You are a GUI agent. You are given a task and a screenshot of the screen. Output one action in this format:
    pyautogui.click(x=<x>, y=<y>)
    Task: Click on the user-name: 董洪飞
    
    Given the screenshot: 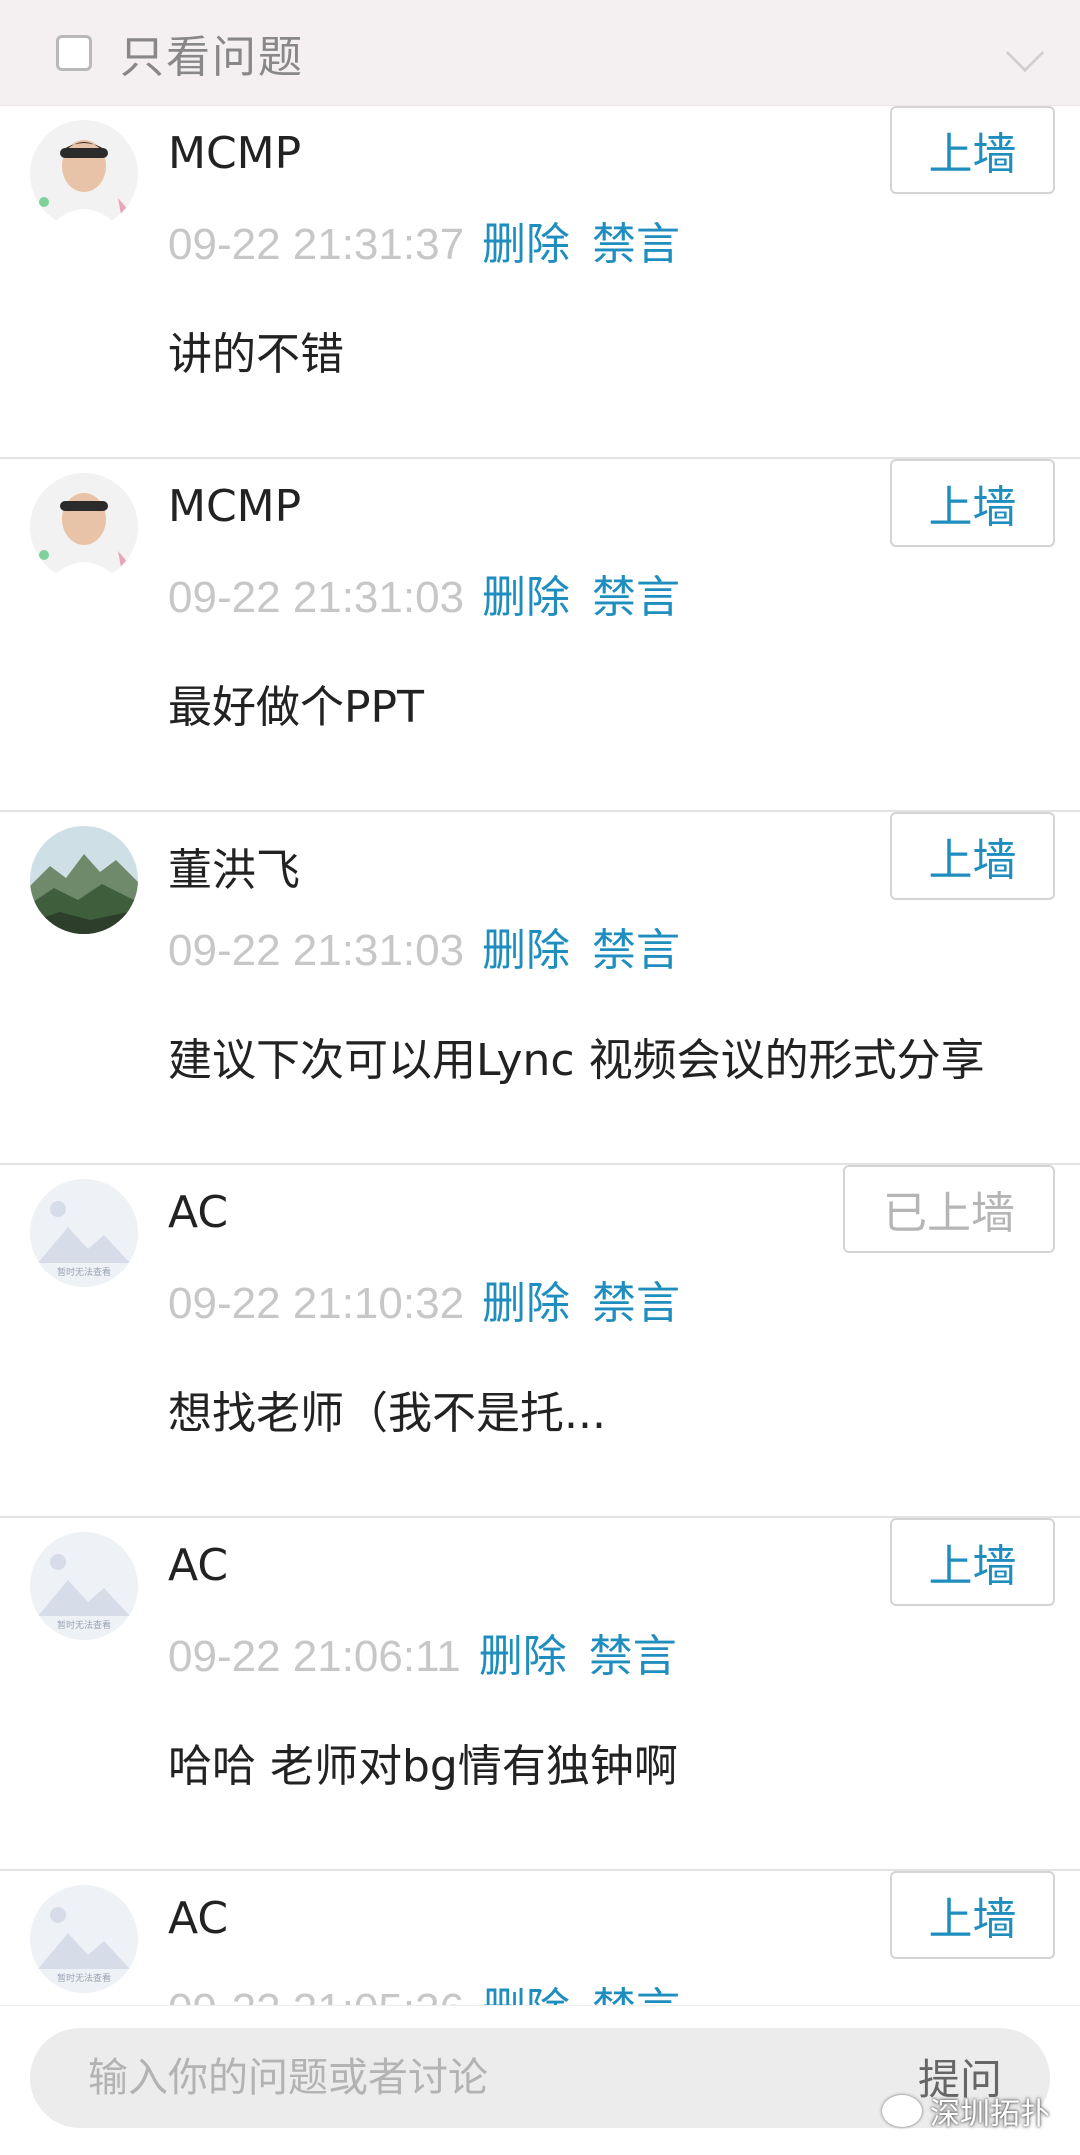 What is the action you would take?
    pyautogui.click(x=234, y=870)
    